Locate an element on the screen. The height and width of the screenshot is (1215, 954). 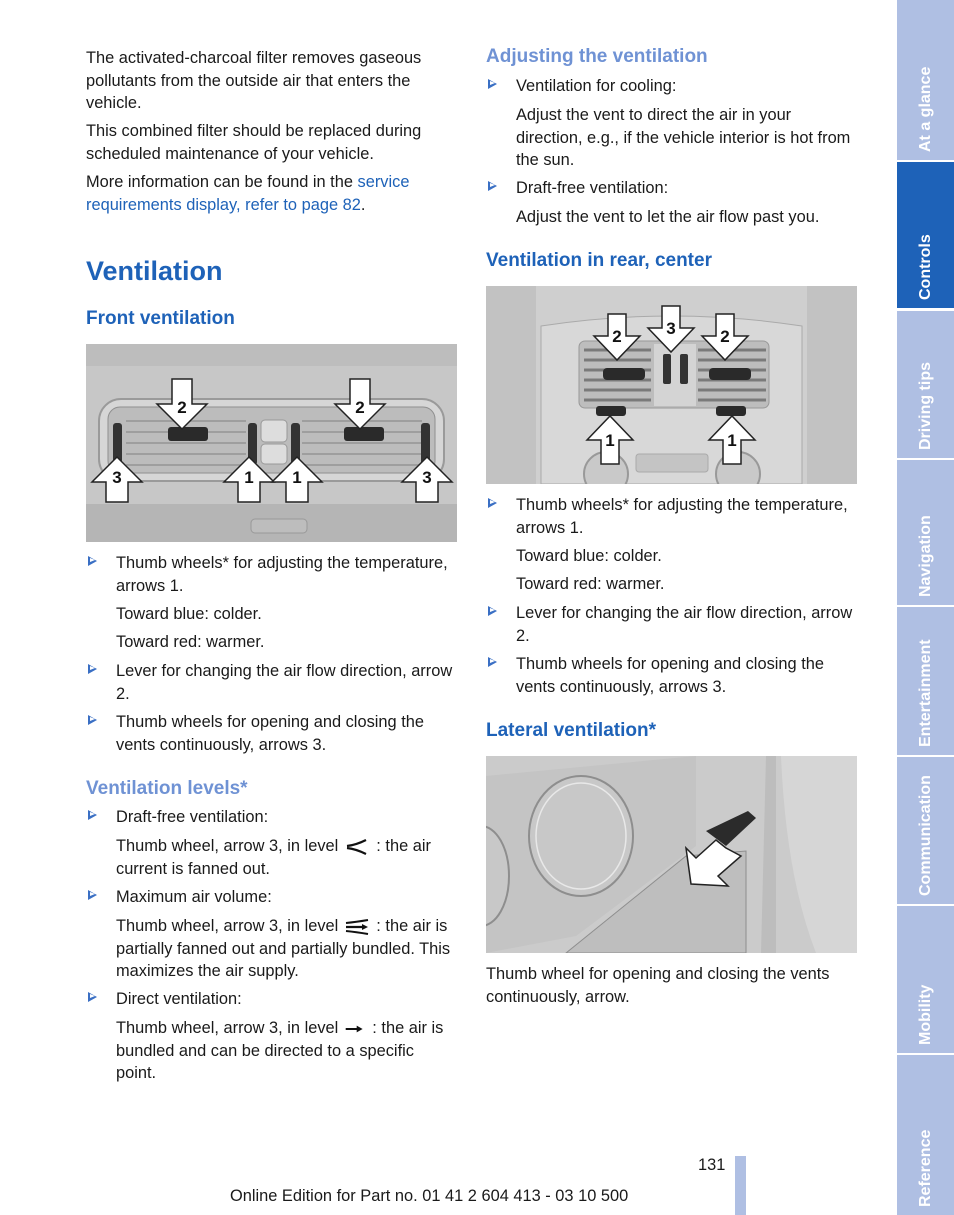
ventilation-levels-heading: Ventilation levels* is located at coordinates (167, 788).